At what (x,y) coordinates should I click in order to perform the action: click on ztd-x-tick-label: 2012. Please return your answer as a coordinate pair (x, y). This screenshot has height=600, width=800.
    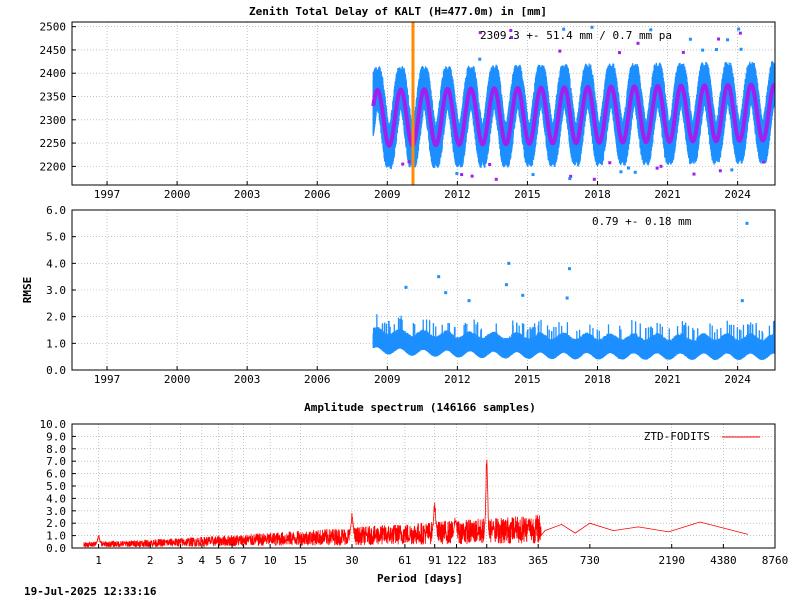
    Looking at the image, I should click on (457, 194).